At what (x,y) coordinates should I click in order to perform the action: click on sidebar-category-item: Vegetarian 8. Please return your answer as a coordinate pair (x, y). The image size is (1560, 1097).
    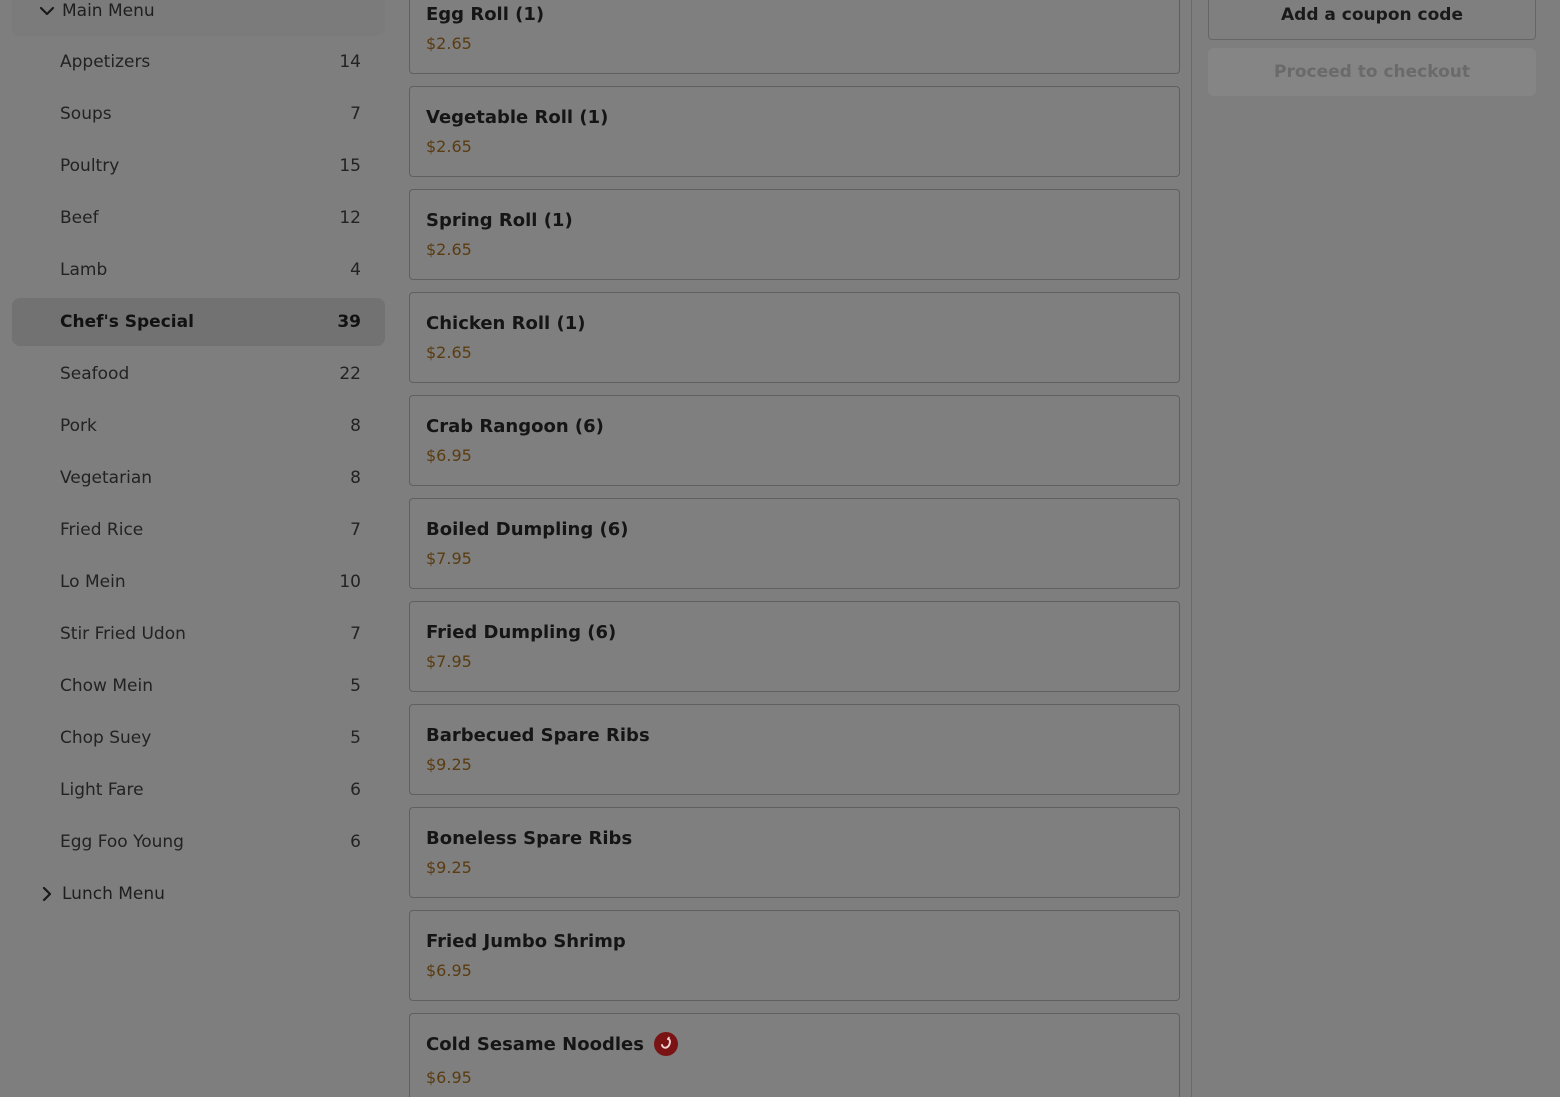
    Looking at the image, I should click on (198, 478).